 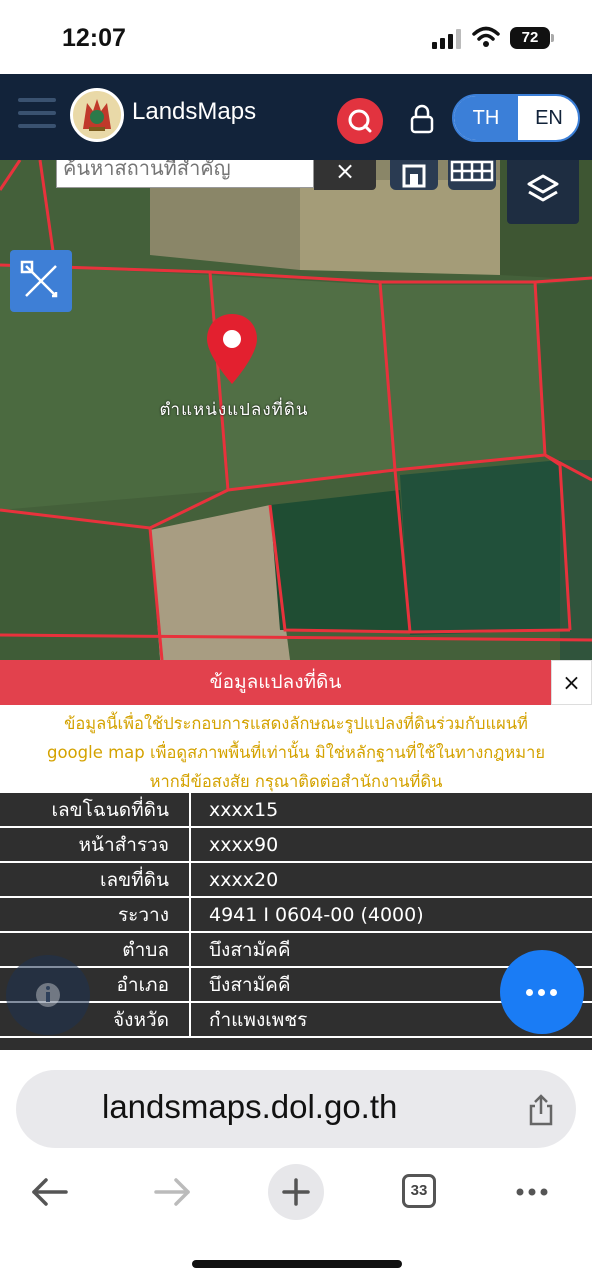 I want to click on row-key: เลขที่ดิน, so click(x=95, y=879).